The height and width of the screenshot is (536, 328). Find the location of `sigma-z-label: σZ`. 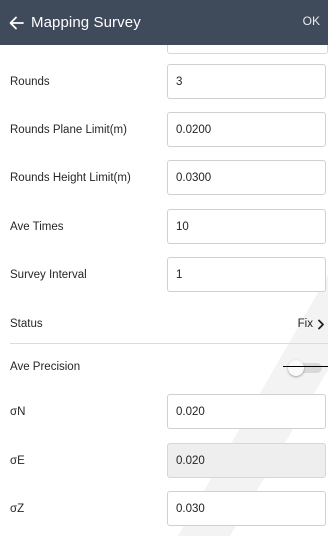

sigma-z-label: σZ is located at coordinates (17, 508).